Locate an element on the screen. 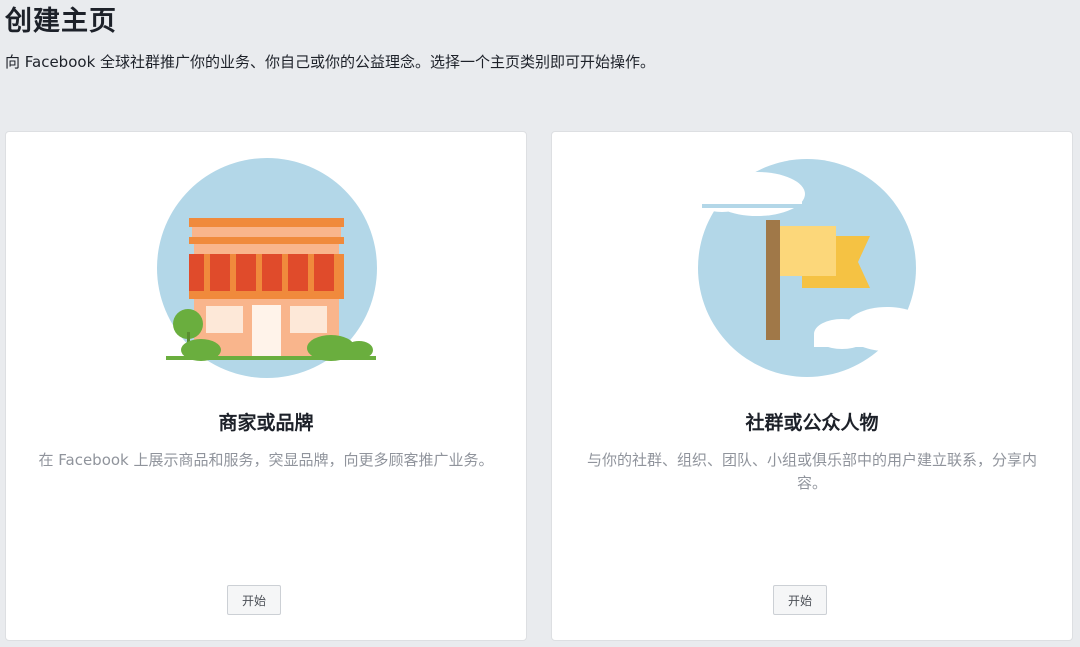  card-title: 社群或公众人物 is located at coordinates (812, 423).